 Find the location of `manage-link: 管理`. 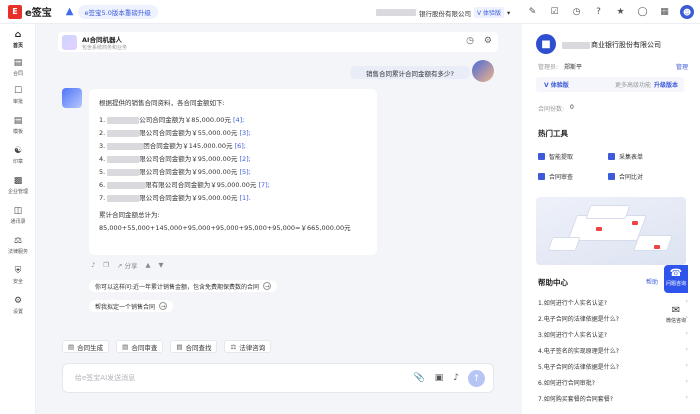

manage-link: 管理 is located at coordinates (682, 66).